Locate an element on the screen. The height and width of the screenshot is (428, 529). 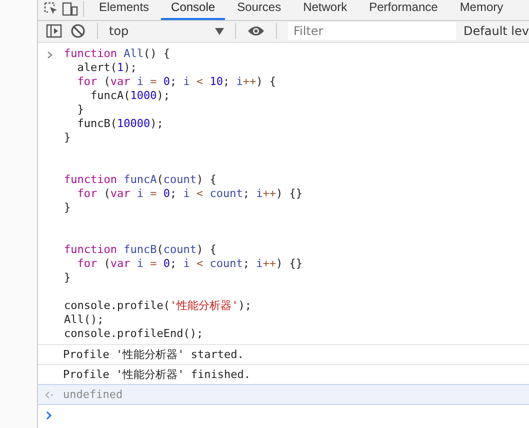
log-message: Profile '性能分析器' finished. is located at coordinates (156, 374).